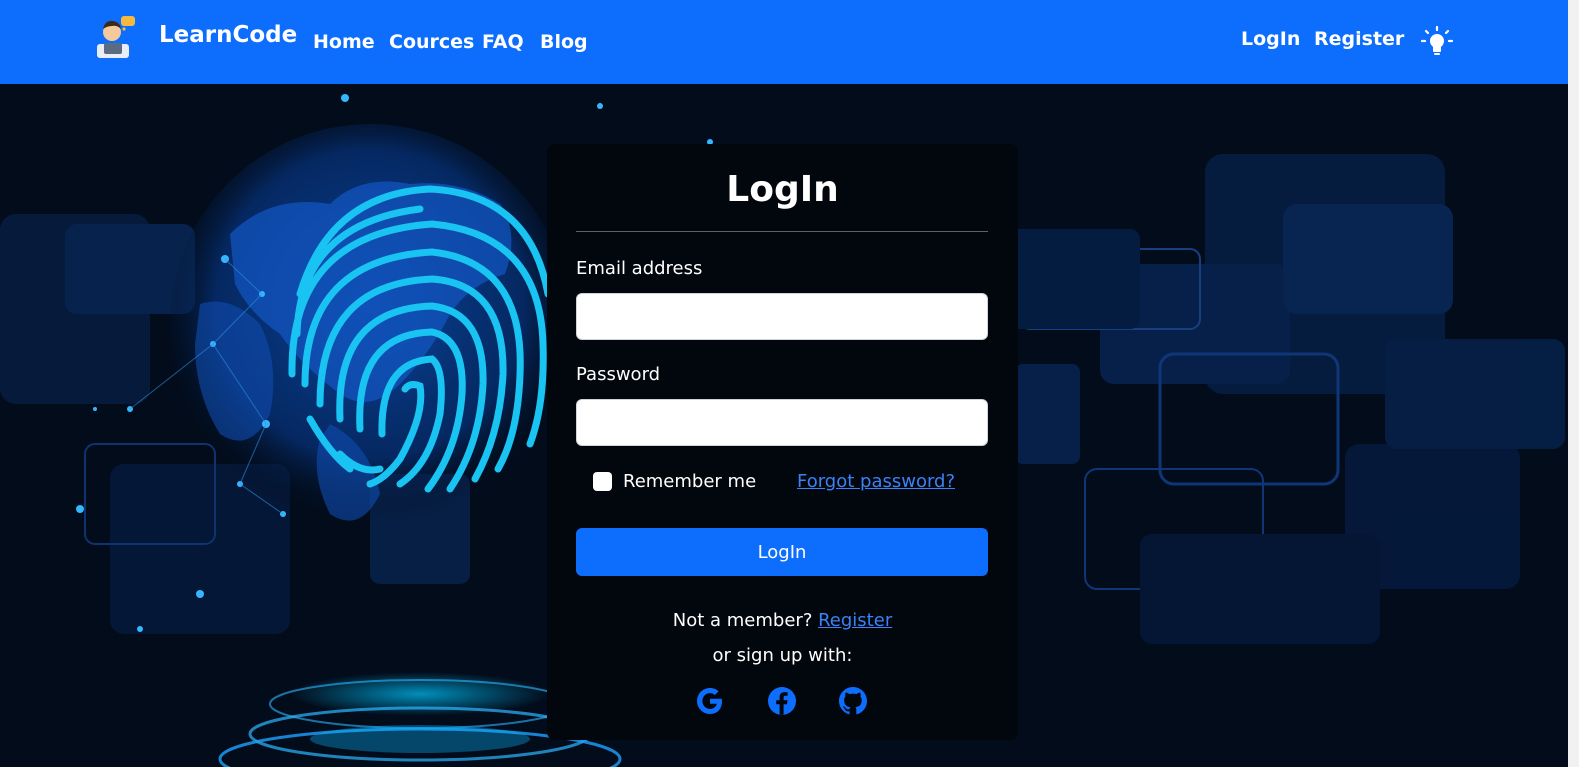  I want to click on nav-register: Register, so click(1359, 39).